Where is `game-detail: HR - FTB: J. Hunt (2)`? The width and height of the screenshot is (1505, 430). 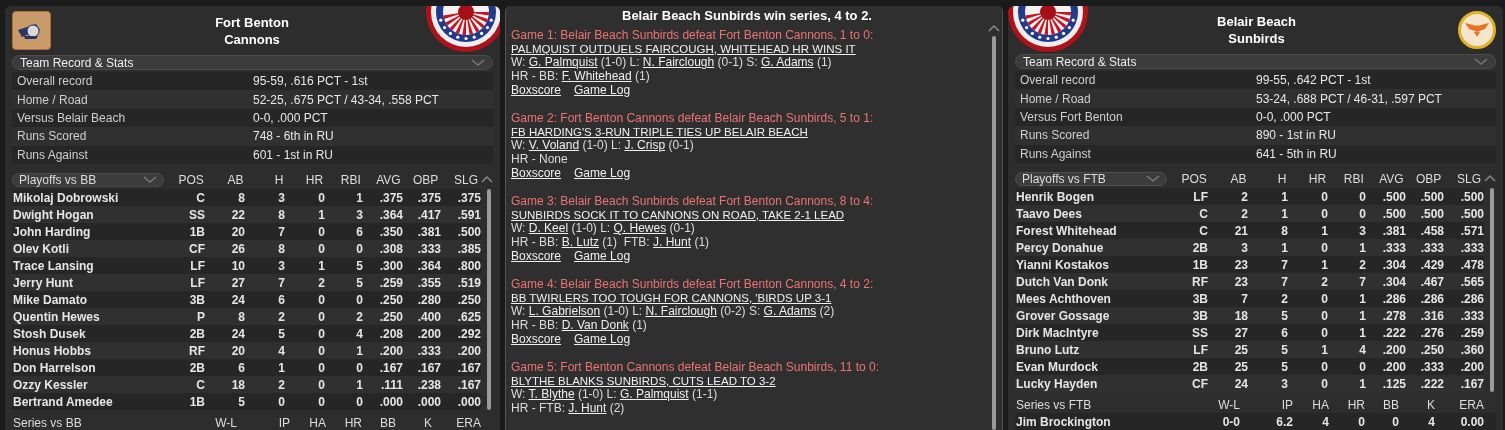 game-detail: HR - FTB: J. Hunt (2) is located at coordinates (568, 409).